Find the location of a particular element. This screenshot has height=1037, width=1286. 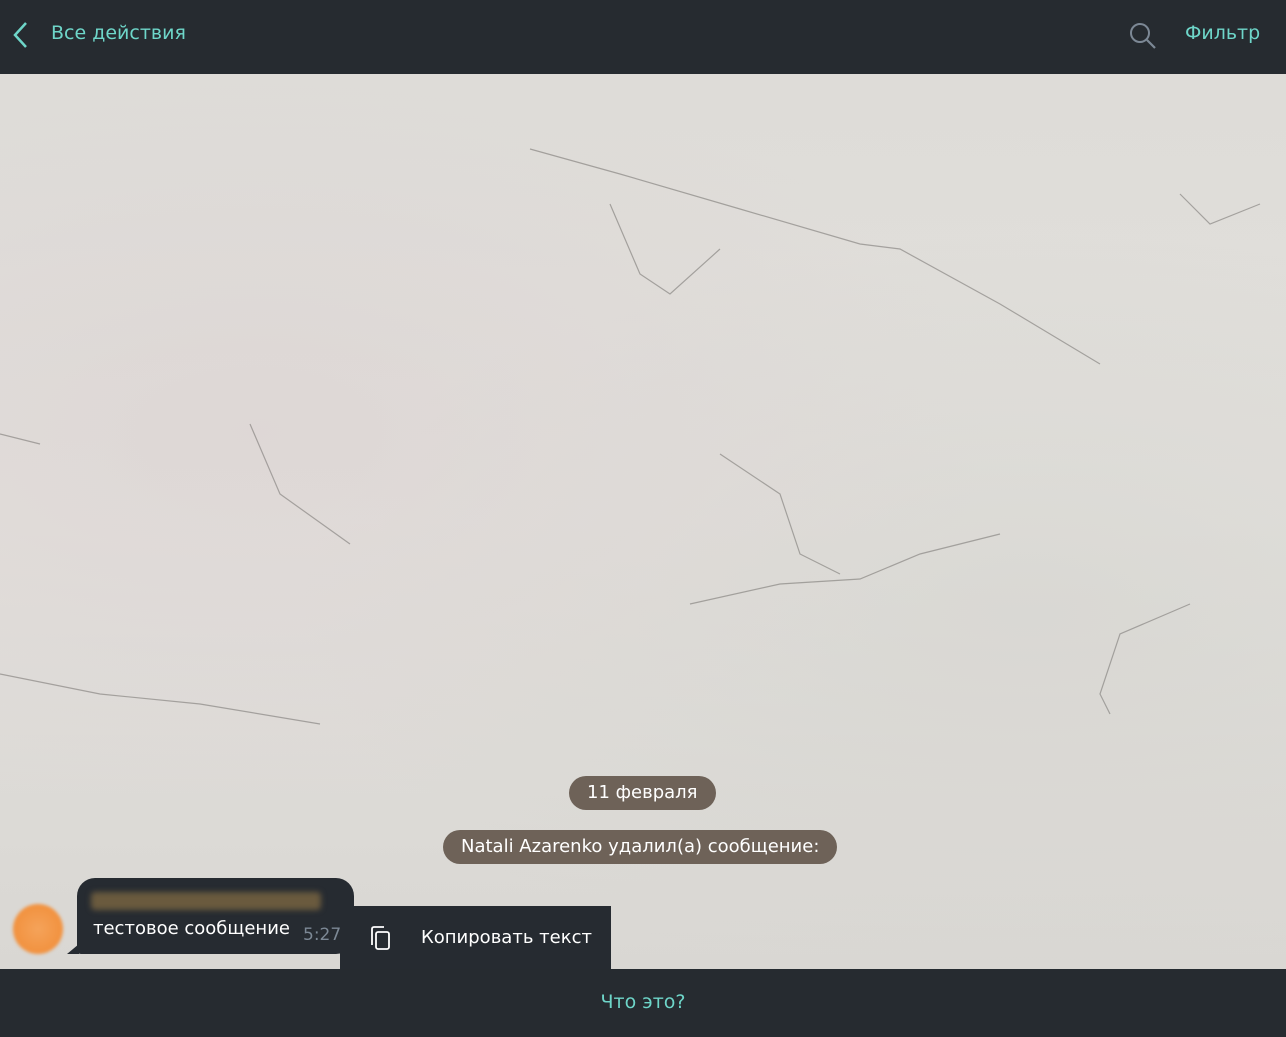

service-message: Natali Azarenko удалил(а) сообщение: is located at coordinates (640, 847).